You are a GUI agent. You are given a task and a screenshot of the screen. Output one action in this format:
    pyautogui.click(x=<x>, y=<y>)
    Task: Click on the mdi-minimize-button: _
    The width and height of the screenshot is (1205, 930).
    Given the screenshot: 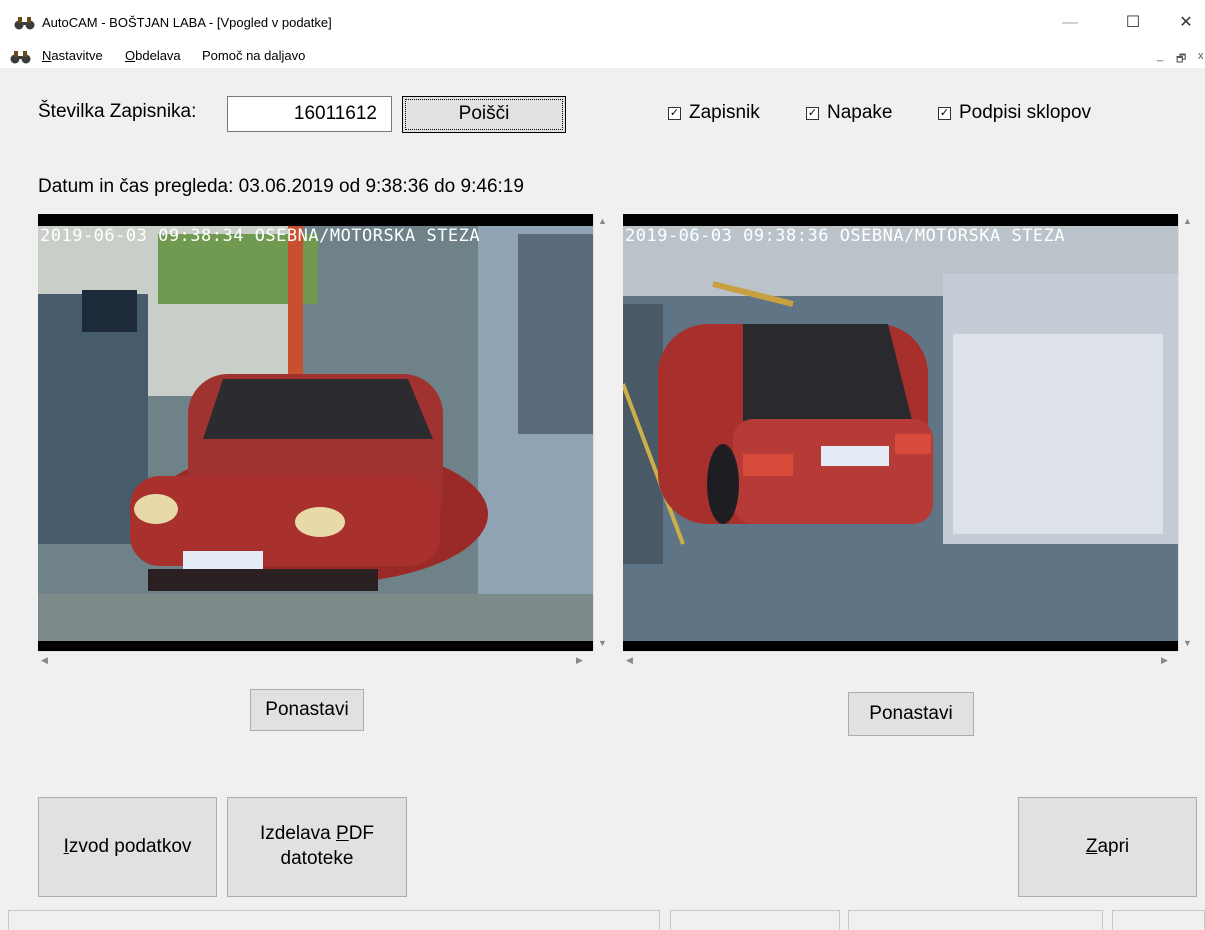 What is the action you would take?
    pyautogui.click(x=1160, y=56)
    